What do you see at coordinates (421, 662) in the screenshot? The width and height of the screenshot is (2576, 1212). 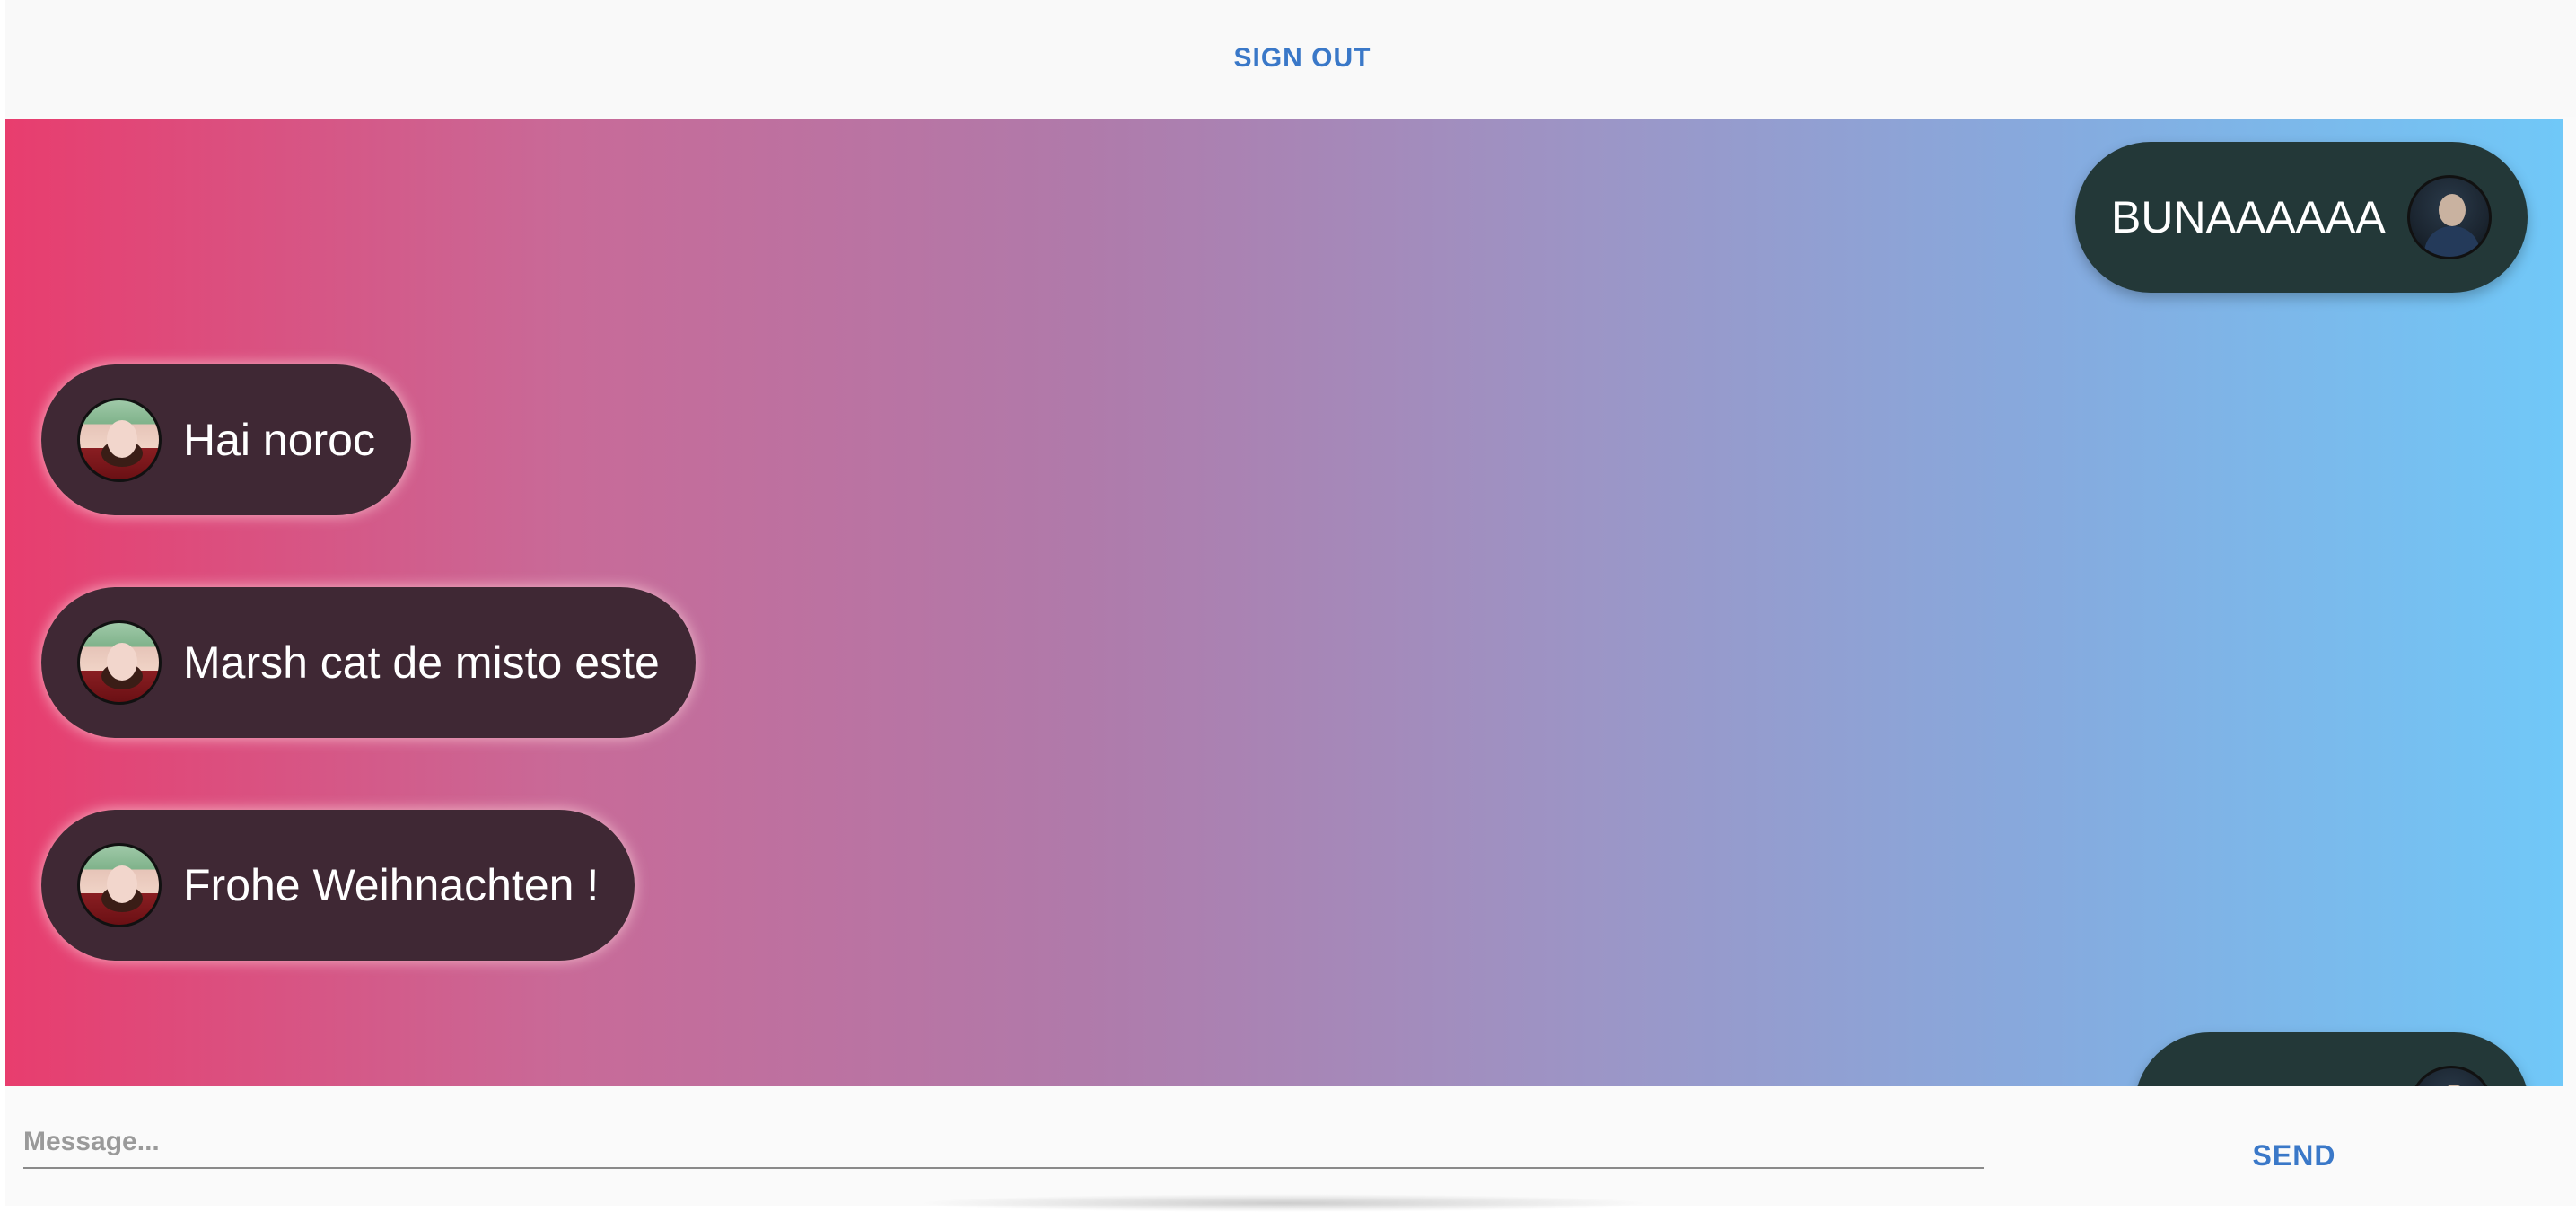 I see `message-text: Marsh cat de misto este` at bounding box center [421, 662].